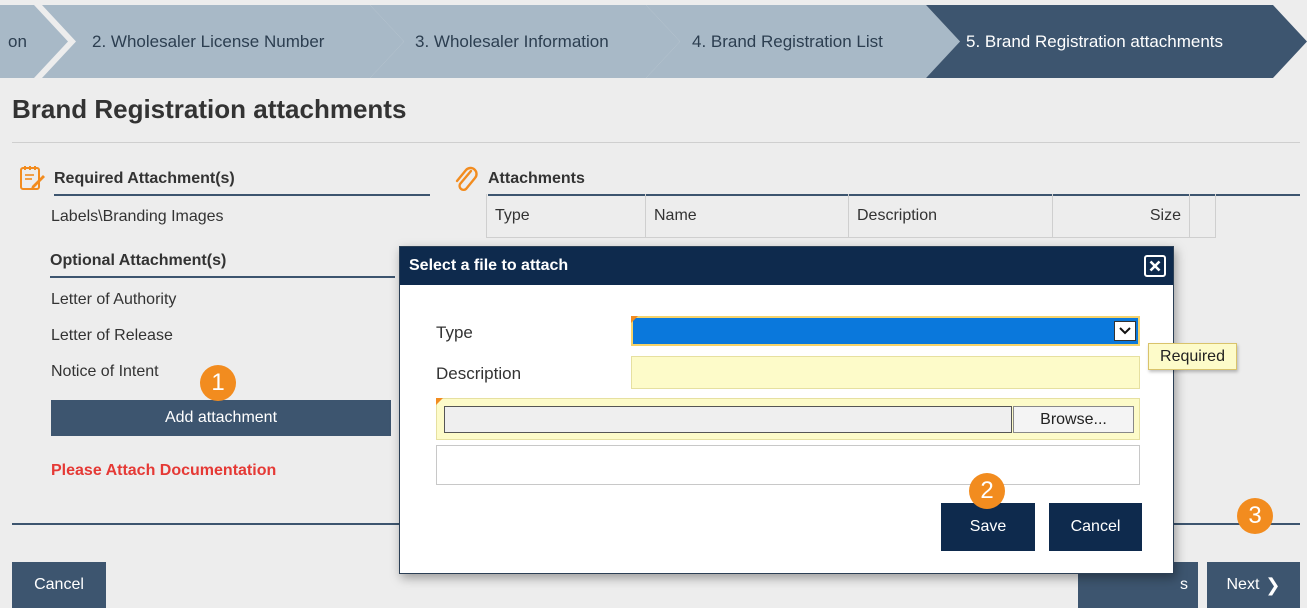 Image resolution: width=1307 pixels, height=608 pixels. Describe the element at coordinates (209, 109) in the screenshot. I see `page-title: Brand Registration attachments` at that location.